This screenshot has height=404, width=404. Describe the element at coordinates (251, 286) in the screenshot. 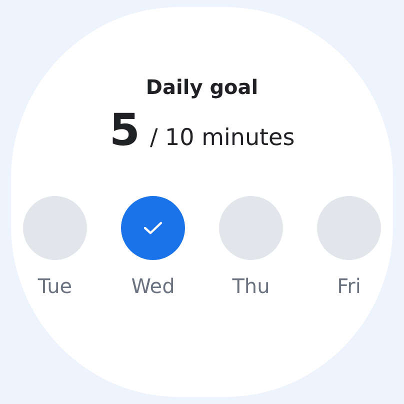

I see `day-label: Thu` at that location.